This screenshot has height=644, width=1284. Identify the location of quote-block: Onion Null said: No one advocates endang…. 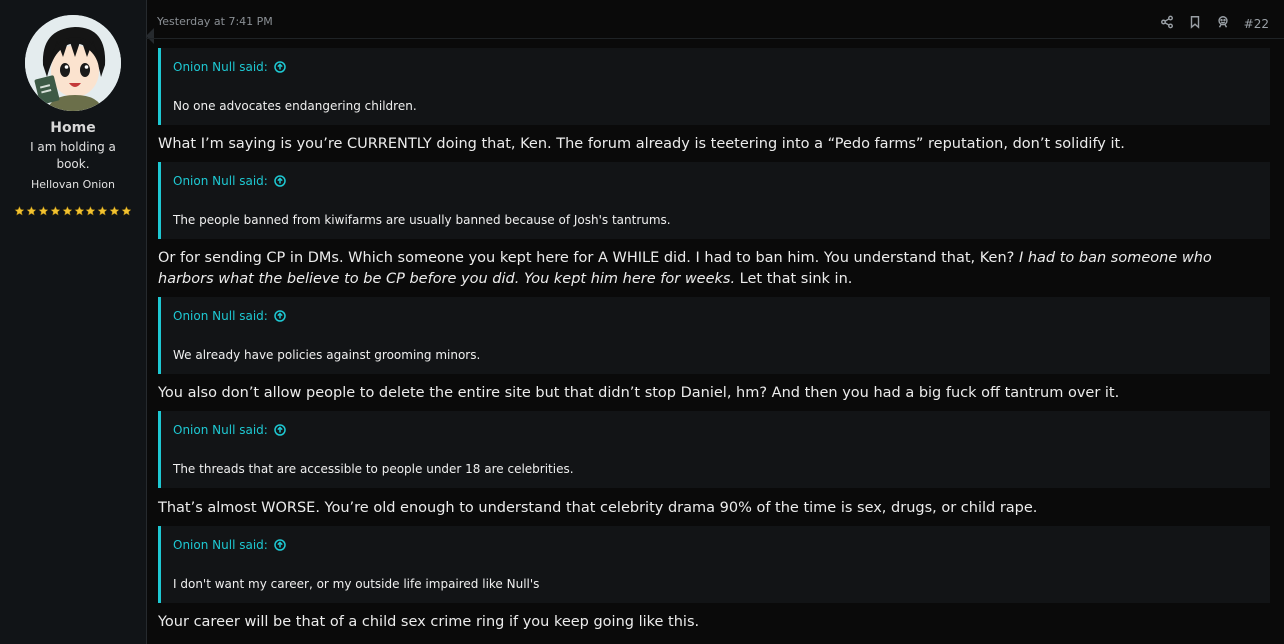
(714, 86).